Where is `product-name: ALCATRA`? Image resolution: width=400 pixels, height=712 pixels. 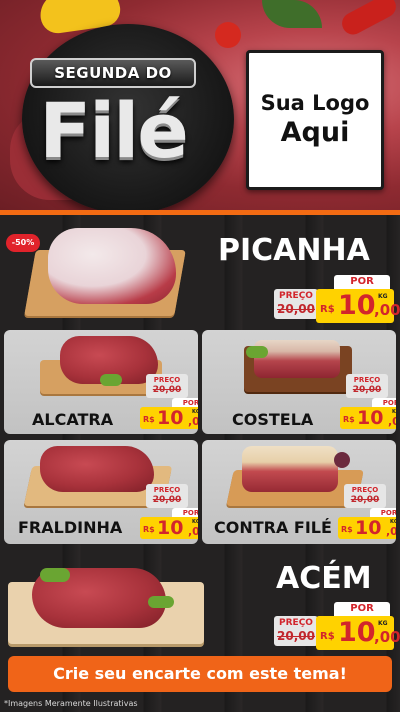 product-name: ALCATRA is located at coordinates (73, 419).